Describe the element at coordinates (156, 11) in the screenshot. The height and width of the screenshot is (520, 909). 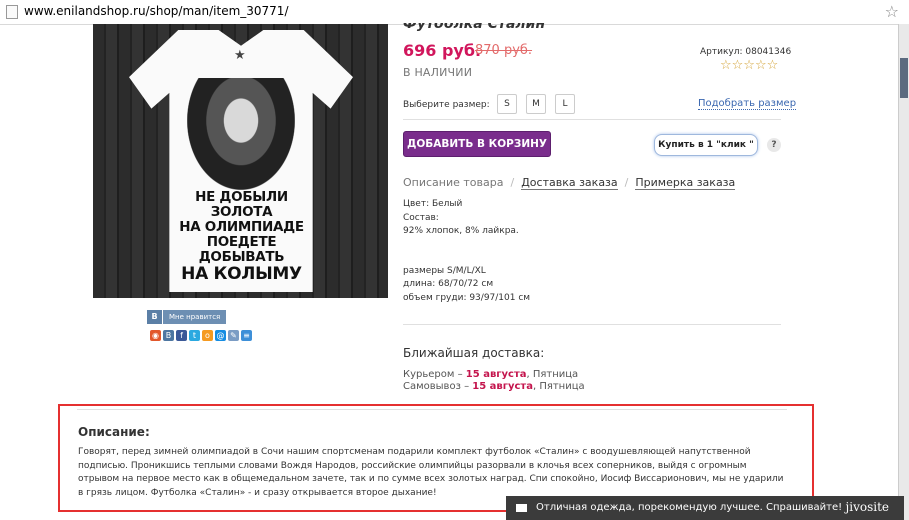
I see `url-text: www.enilandshop.ru/shop/man/item_30771/` at that location.